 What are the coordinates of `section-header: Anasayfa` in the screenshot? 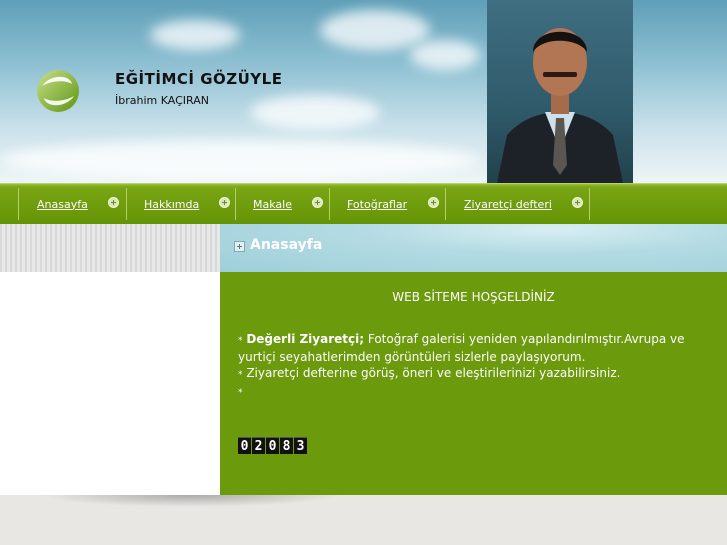 It's located at (473, 248).